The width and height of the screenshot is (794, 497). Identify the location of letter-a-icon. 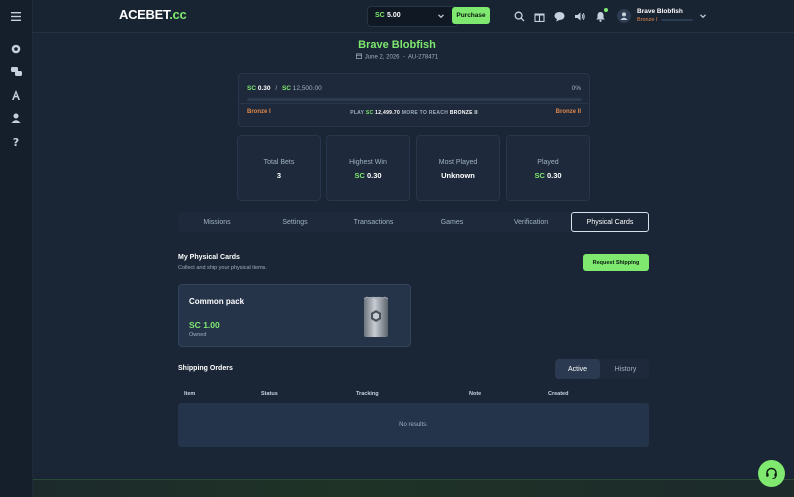
(16, 95).